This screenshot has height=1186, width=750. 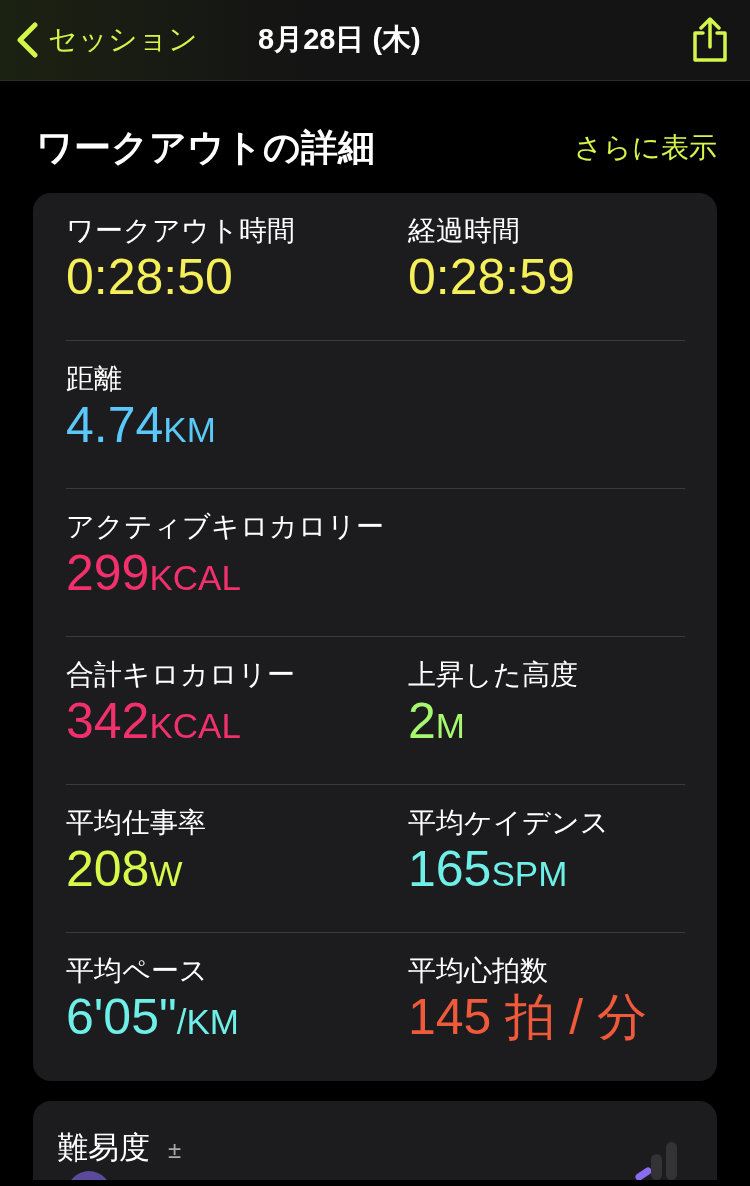 I want to click on metric-label: 合計キロカロリー, so click(x=180, y=675).